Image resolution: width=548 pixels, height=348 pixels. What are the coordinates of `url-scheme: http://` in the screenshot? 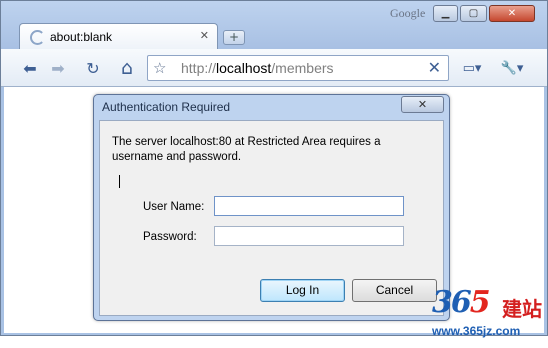 It's located at (199, 68).